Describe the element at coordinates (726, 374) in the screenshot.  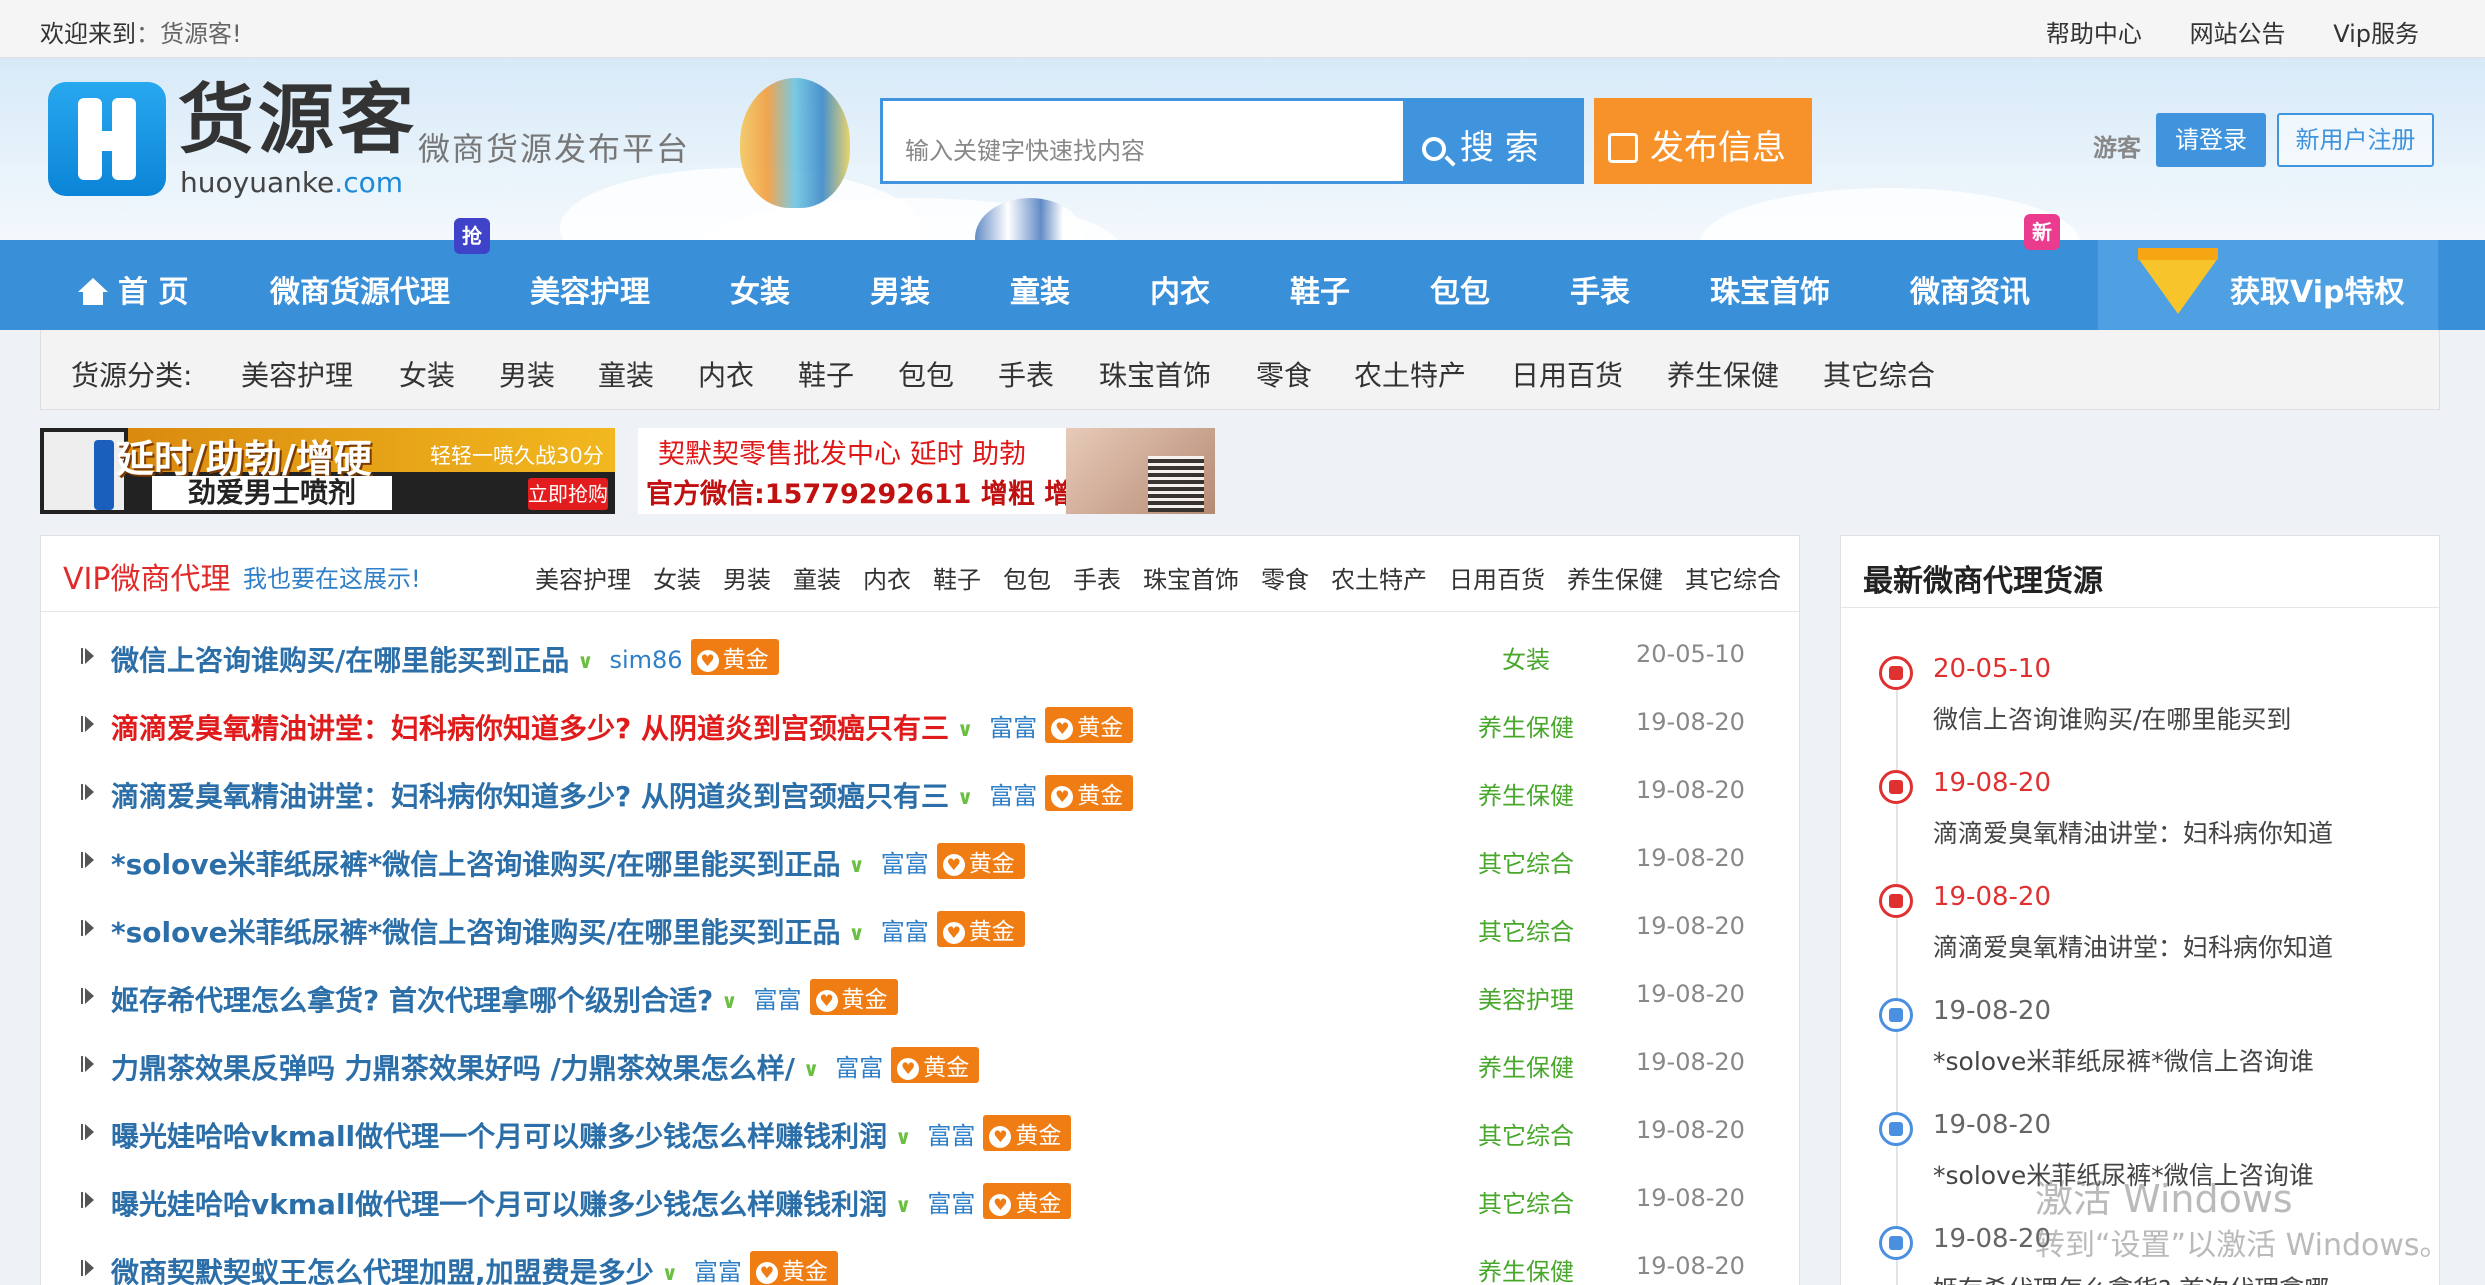
I see `category-link: 内衣` at that location.